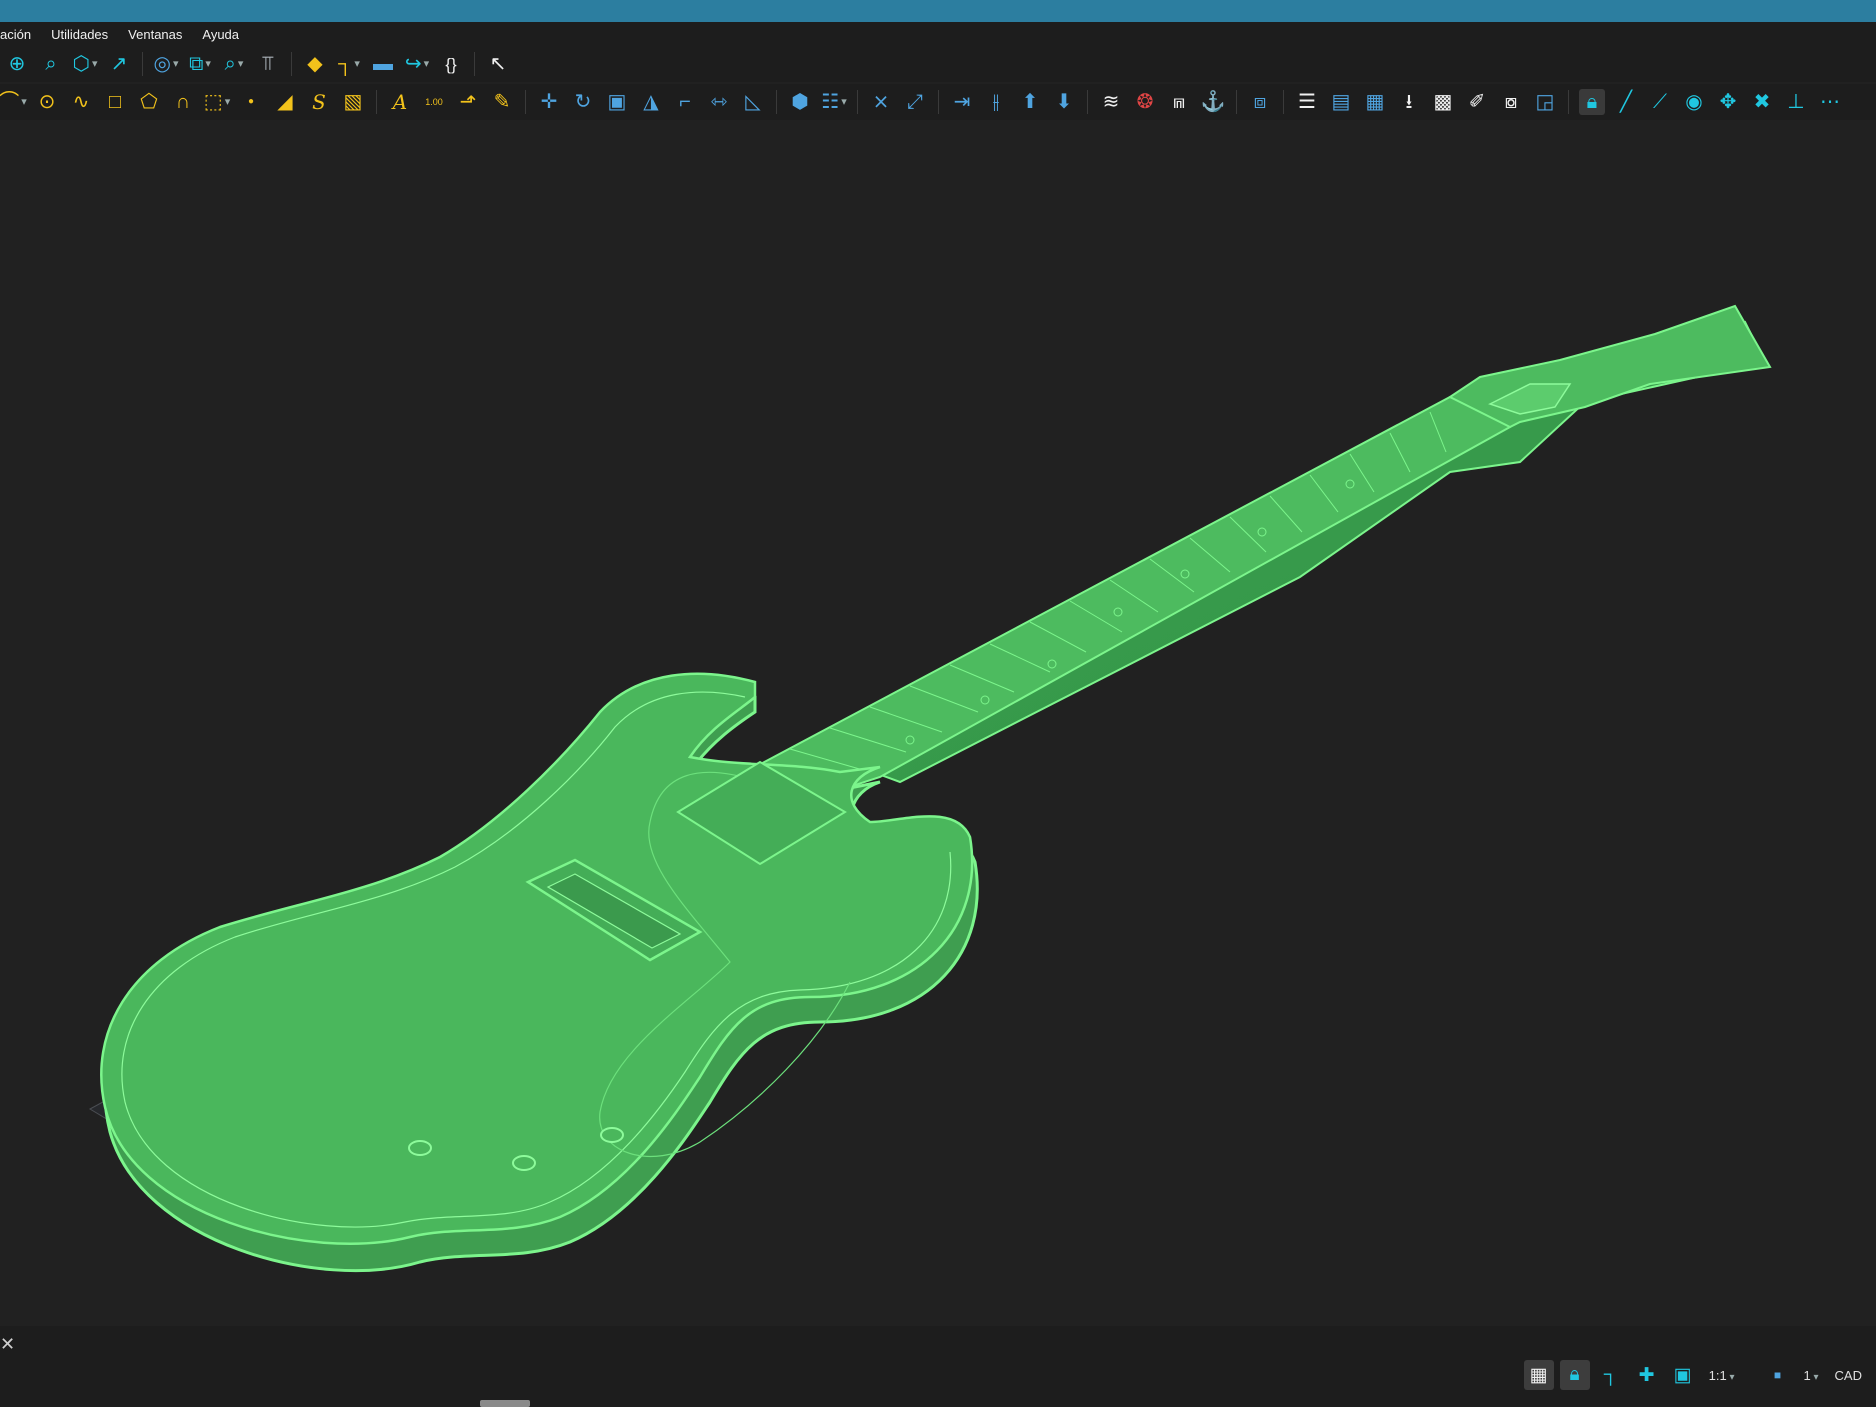  What do you see at coordinates (166, 64) in the screenshot?
I see `visual-style-icon: ◎` at bounding box center [166, 64].